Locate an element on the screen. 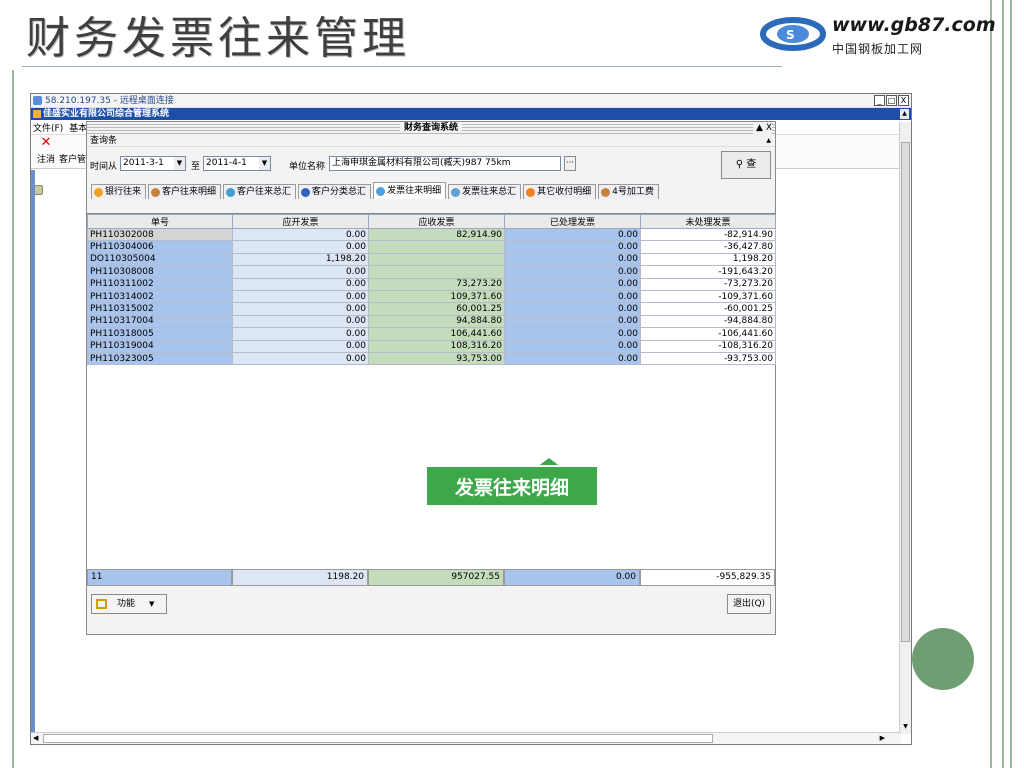 This screenshot has width=1024, height=768. table-row: PH110308008 0.00 0.00 -191,643.20 is located at coordinates (431, 272).